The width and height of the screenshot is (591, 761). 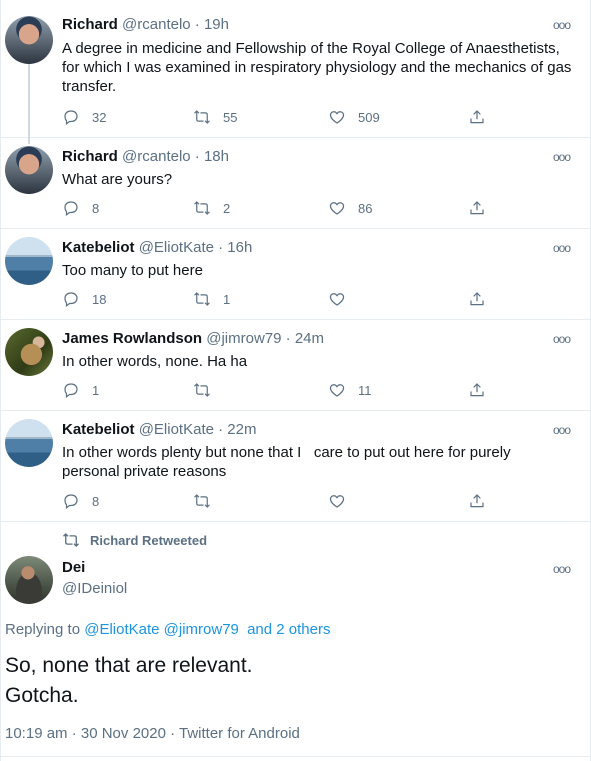 What do you see at coordinates (241, 429) in the screenshot?
I see `tweet-time: 22m` at bounding box center [241, 429].